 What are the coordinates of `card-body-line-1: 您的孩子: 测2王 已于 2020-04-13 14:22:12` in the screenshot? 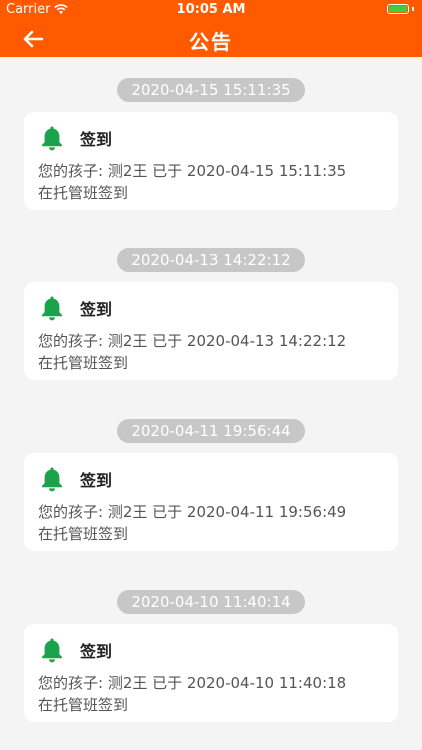 It's located at (192, 341).